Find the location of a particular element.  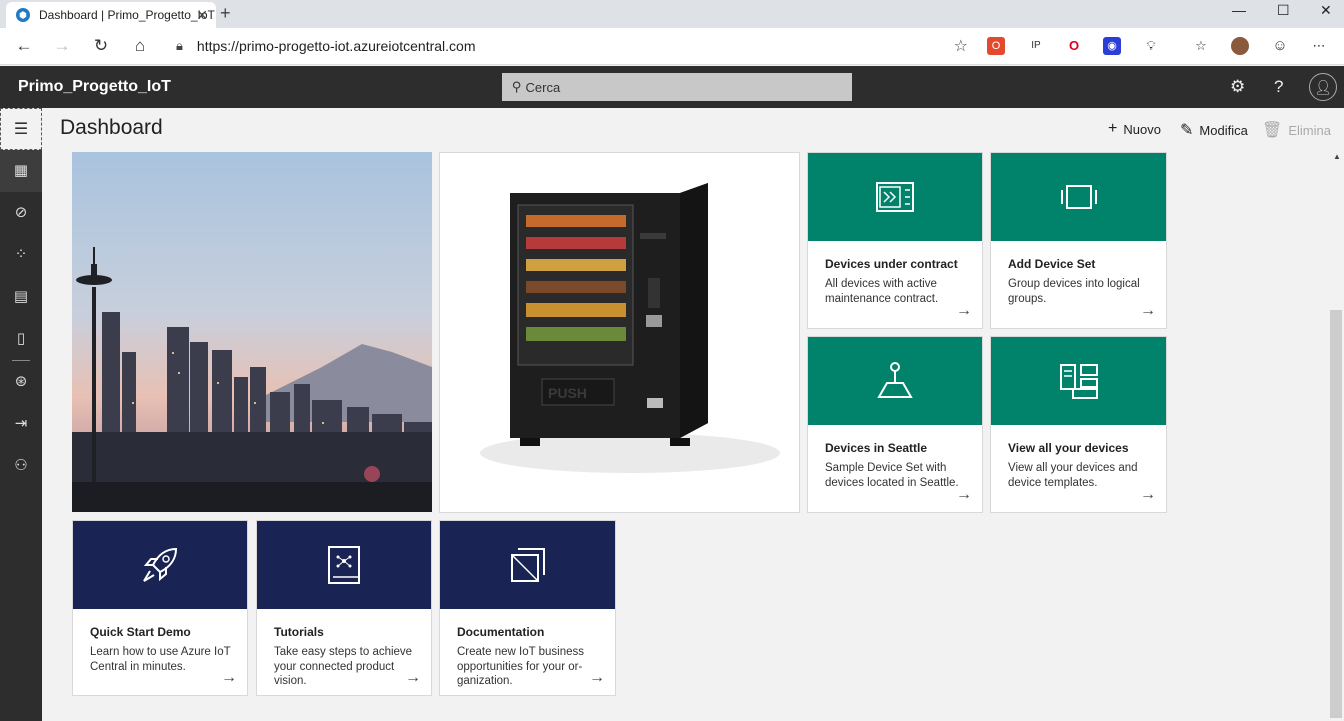

device-set-icon is located at coordinates (1078, 197).